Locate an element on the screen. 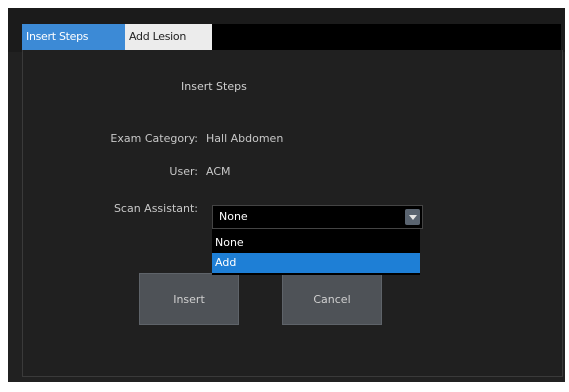 This screenshot has width=569, height=392. scan-assistant-selected-value: None is located at coordinates (233, 216).